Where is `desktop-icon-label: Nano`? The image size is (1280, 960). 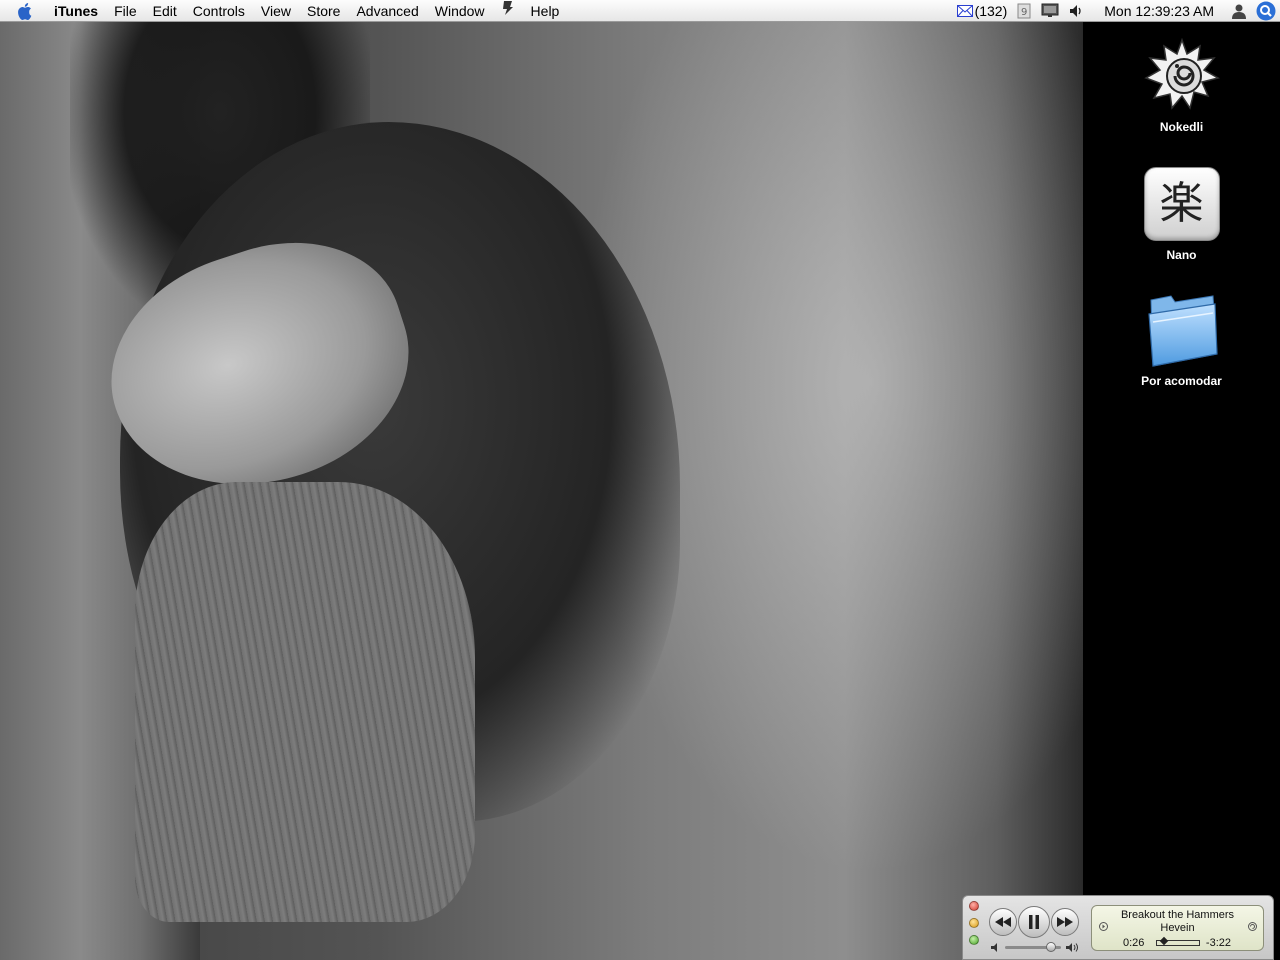
desktop-icon-label: Nano is located at coordinates (1181, 255).